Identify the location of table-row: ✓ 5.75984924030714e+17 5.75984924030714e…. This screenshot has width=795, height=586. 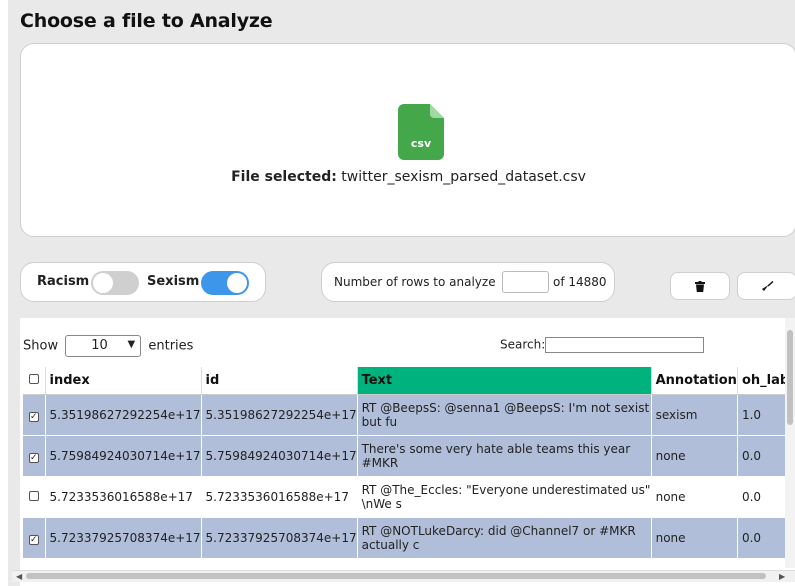
(409, 455).